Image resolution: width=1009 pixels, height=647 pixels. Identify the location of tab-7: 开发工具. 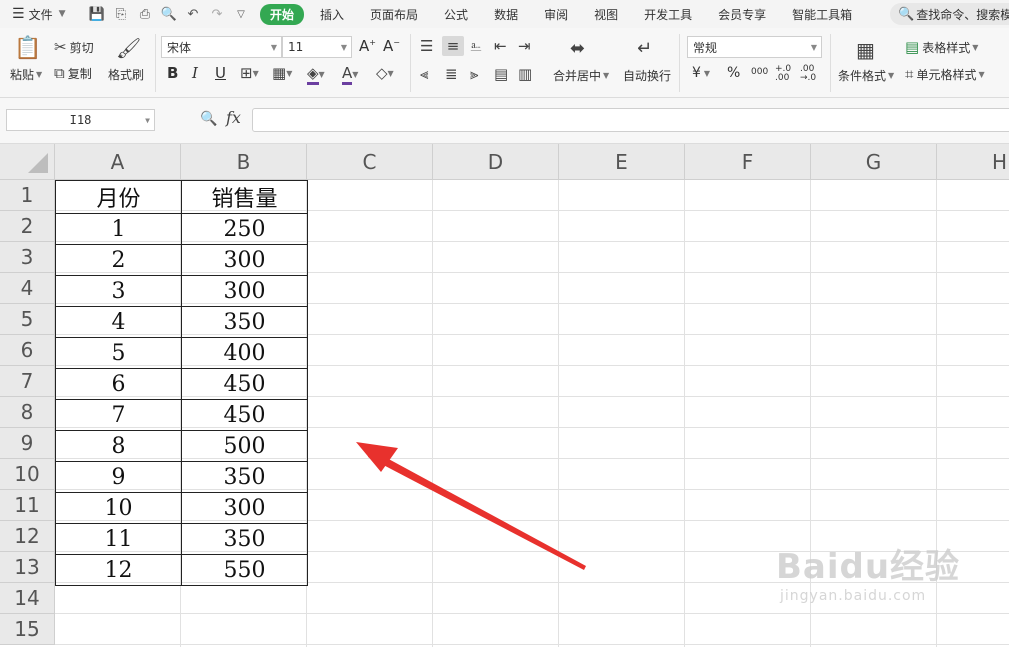
(668, 14).